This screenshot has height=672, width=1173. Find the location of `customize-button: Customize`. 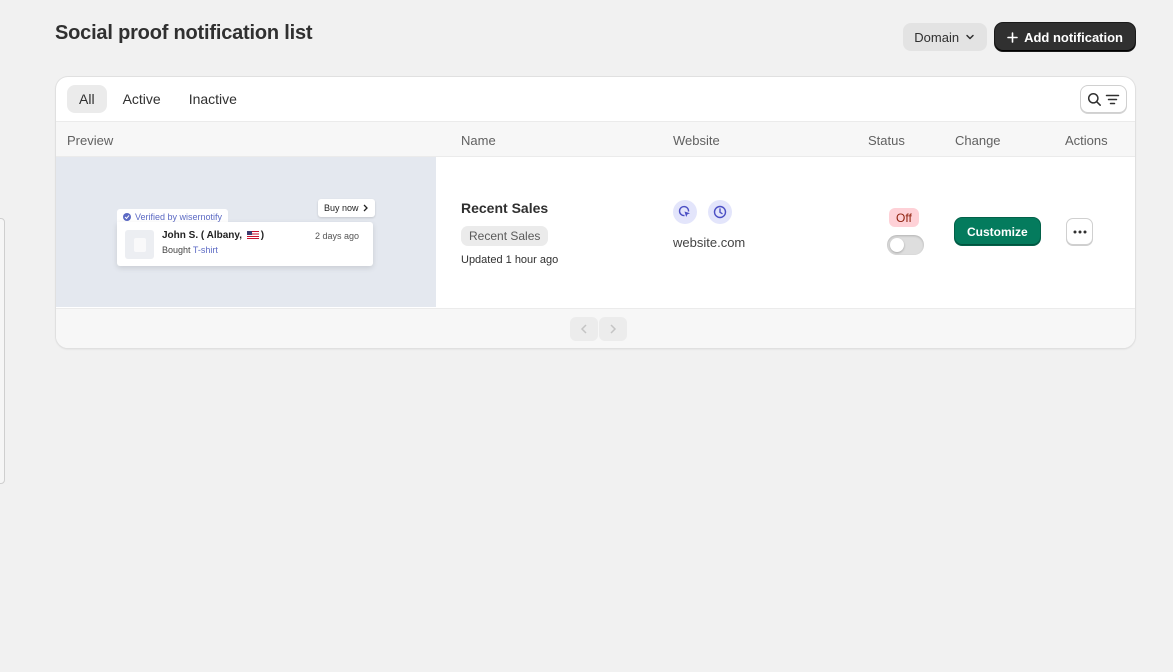

customize-button: Customize is located at coordinates (997, 231).